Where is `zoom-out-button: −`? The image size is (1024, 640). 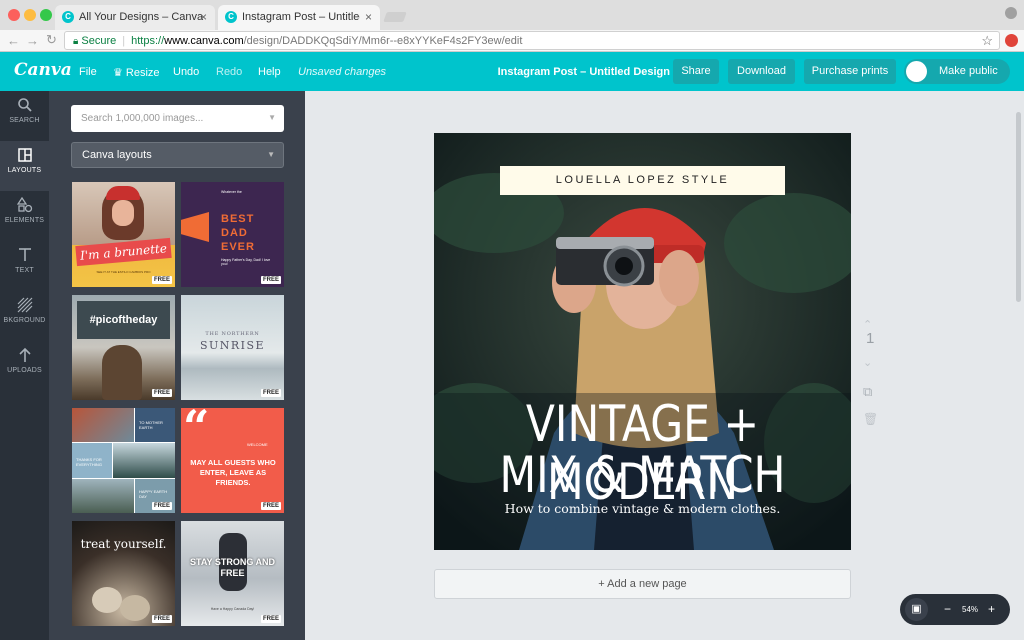
zoom-out-button: − is located at coordinates (947, 609).